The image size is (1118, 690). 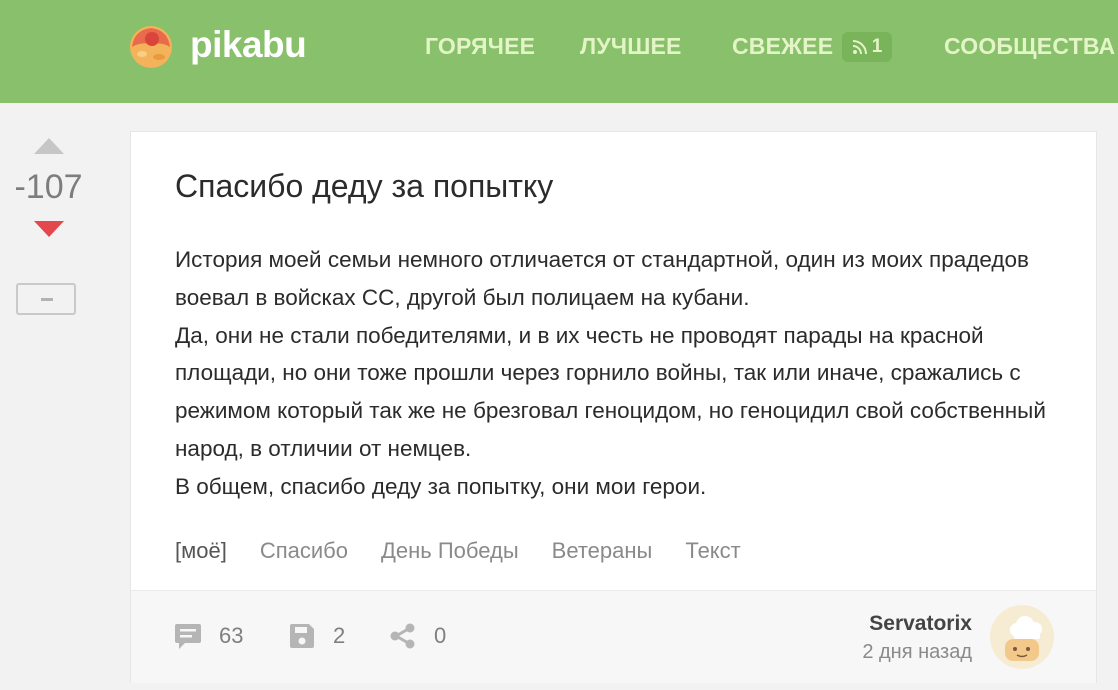 I want to click on save-button: 2, so click(x=316, y=636).